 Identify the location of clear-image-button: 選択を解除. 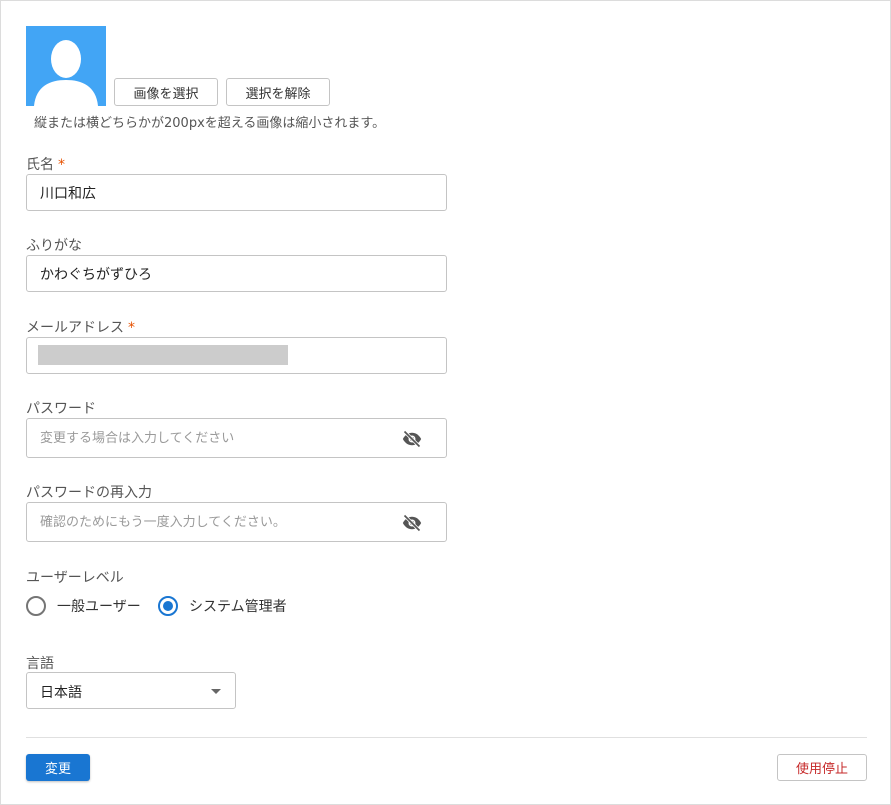
(278, 92).